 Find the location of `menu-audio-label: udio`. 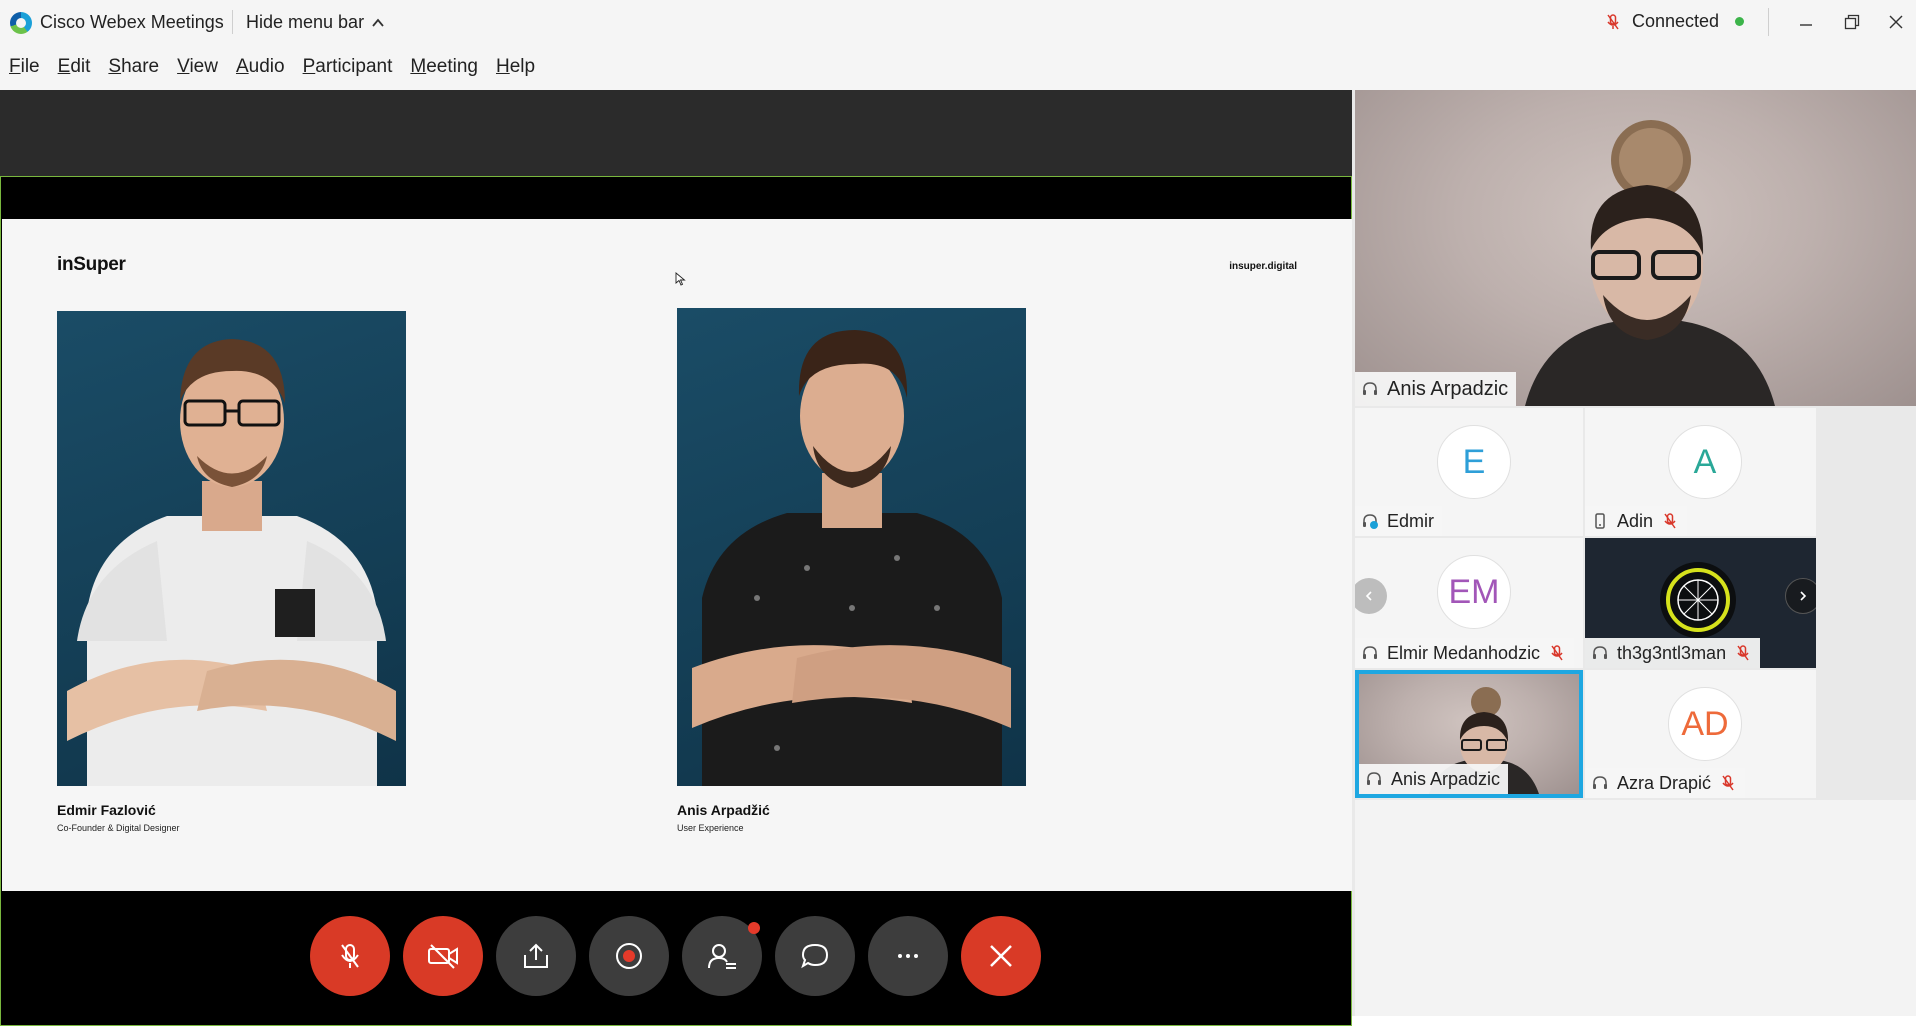

menu-audio-label: udio is located at coordinates (266, 66).